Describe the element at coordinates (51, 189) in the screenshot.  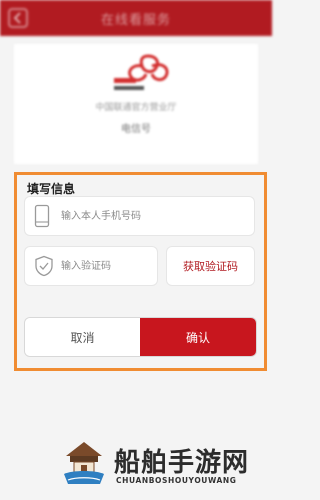
I see `section-title: 填写信息` at that location.